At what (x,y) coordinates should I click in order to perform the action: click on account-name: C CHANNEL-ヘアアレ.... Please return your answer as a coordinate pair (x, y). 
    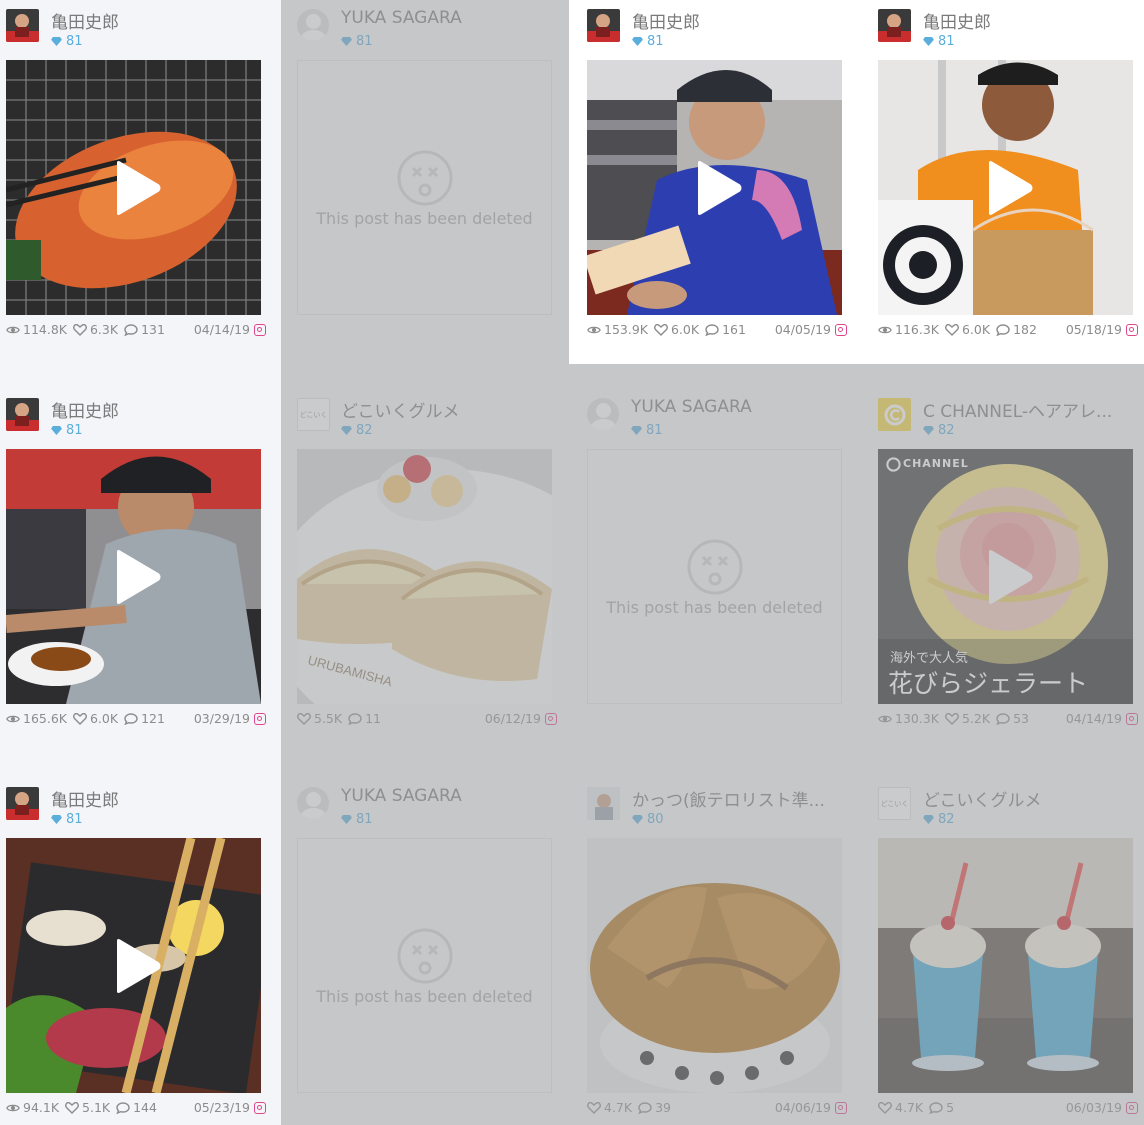
    Looking at the image, I should click on (1033, 409).